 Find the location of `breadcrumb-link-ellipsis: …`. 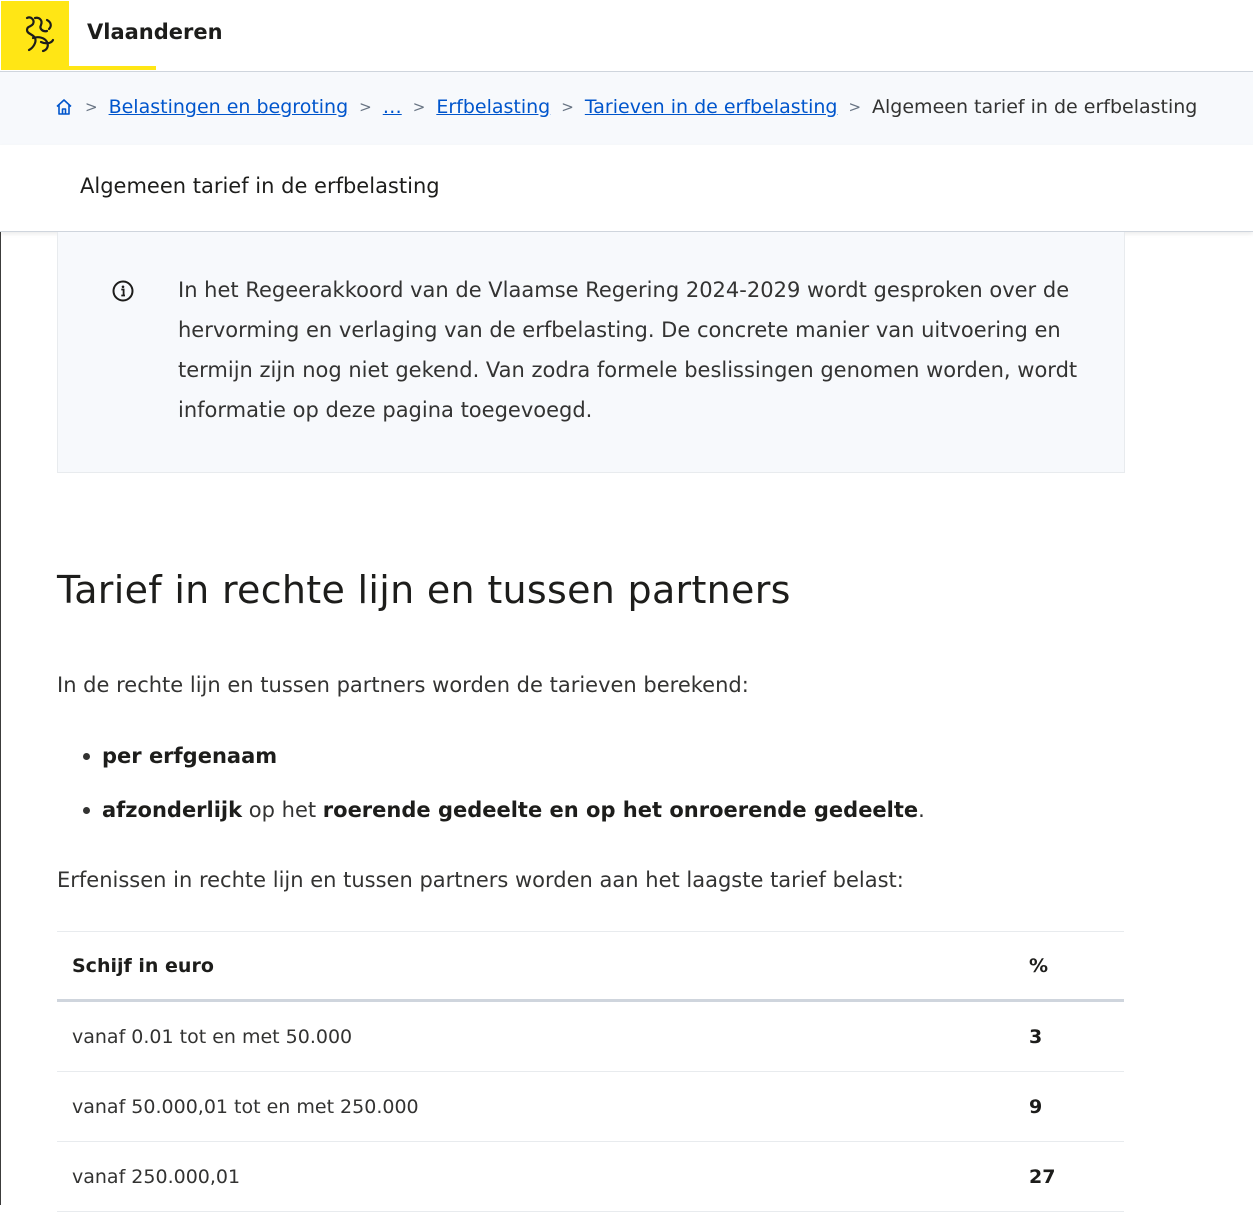

breadcrumb-link-ellipsis: … is located at coordinates (392, 107).